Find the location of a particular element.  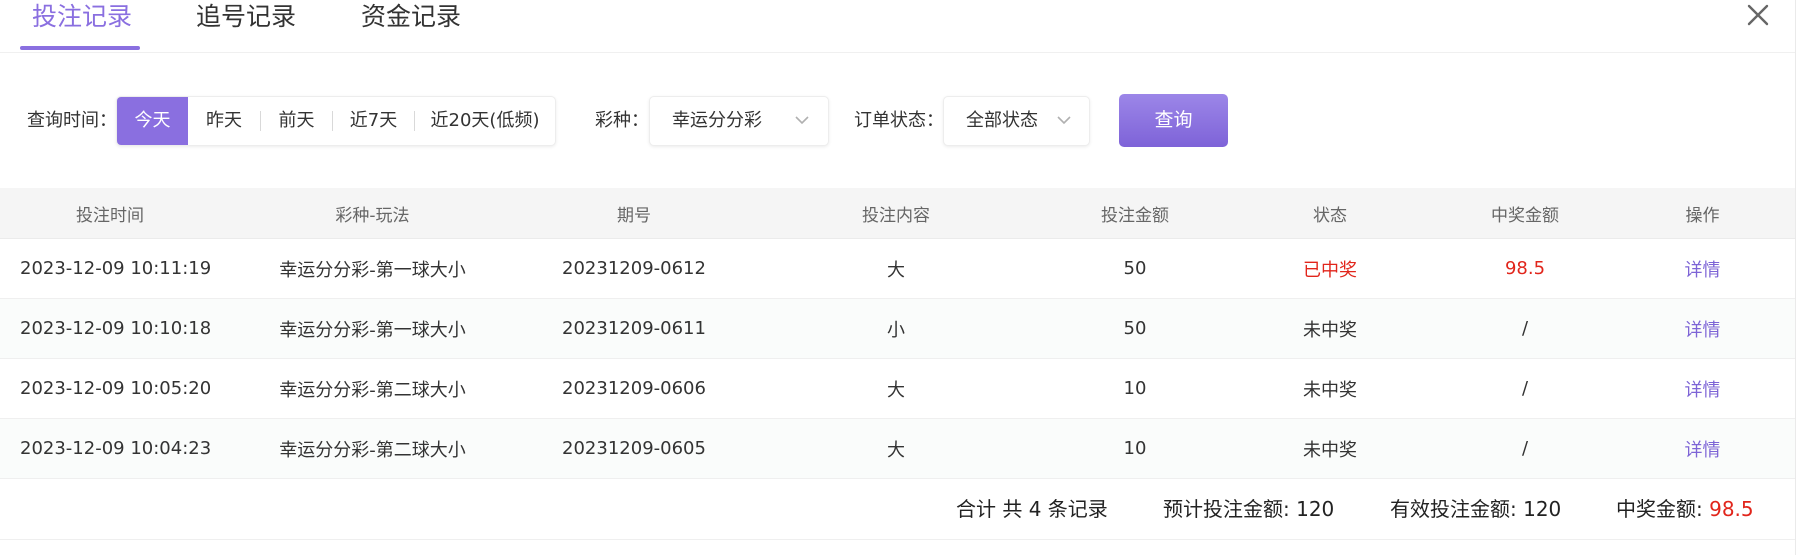

column-header-bet-time: 投注时间 is located at coordinates (110, 215).